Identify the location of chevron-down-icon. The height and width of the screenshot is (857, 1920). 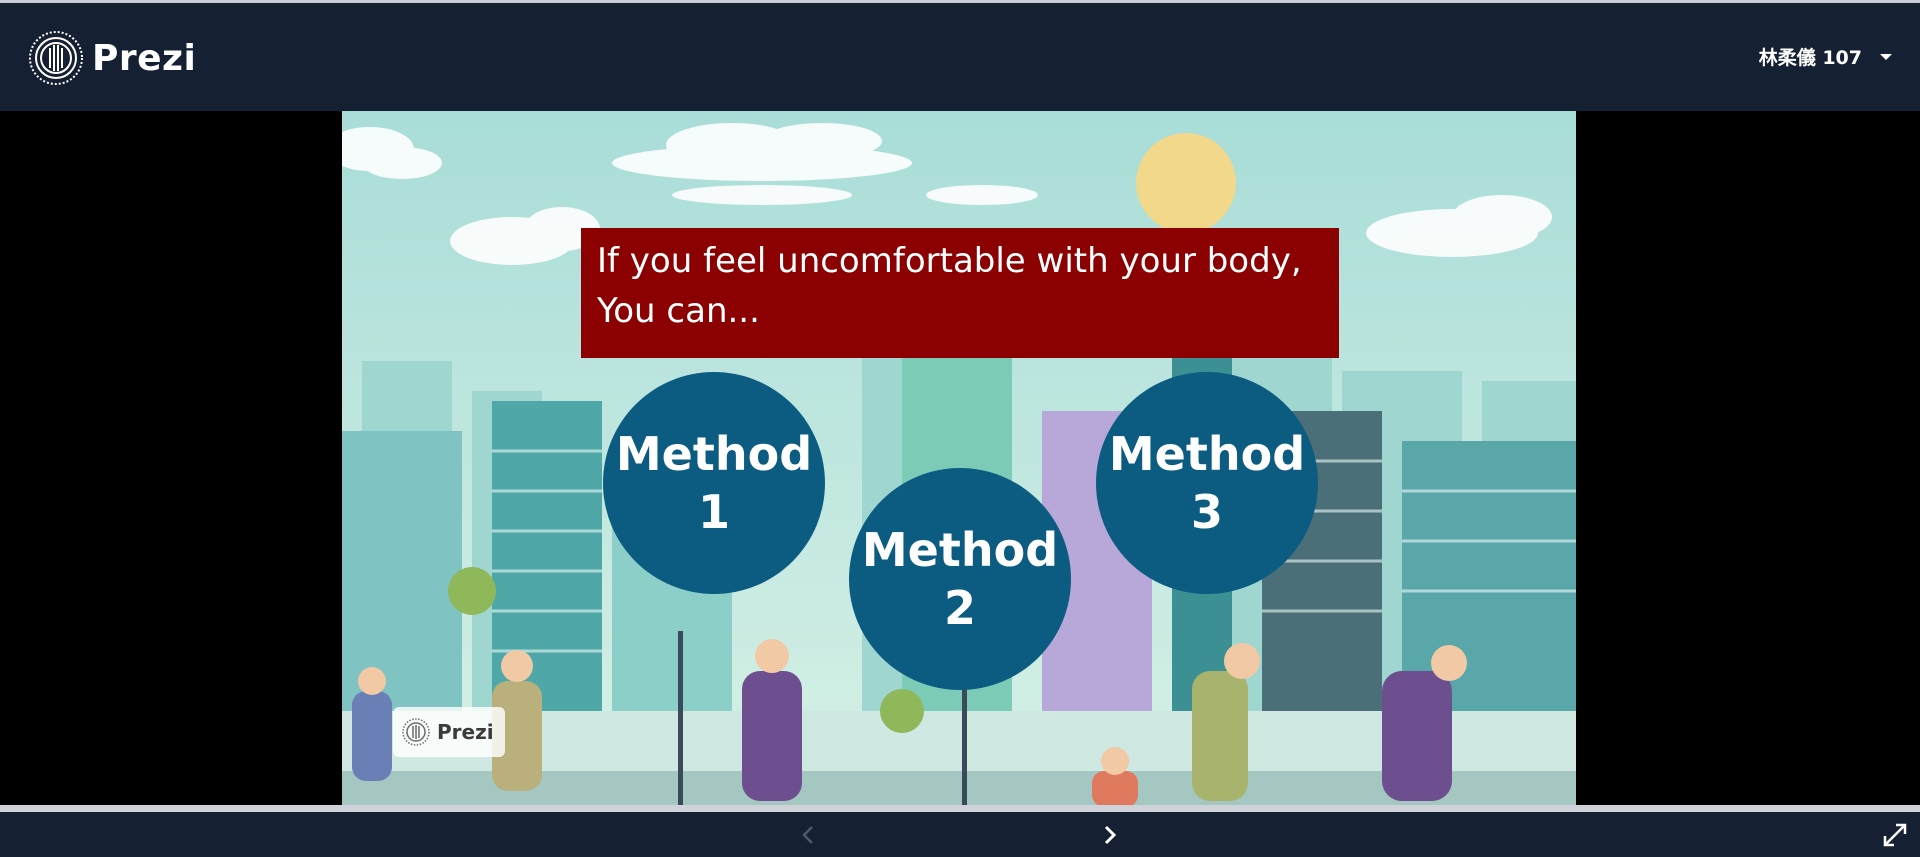
(1886, 56).